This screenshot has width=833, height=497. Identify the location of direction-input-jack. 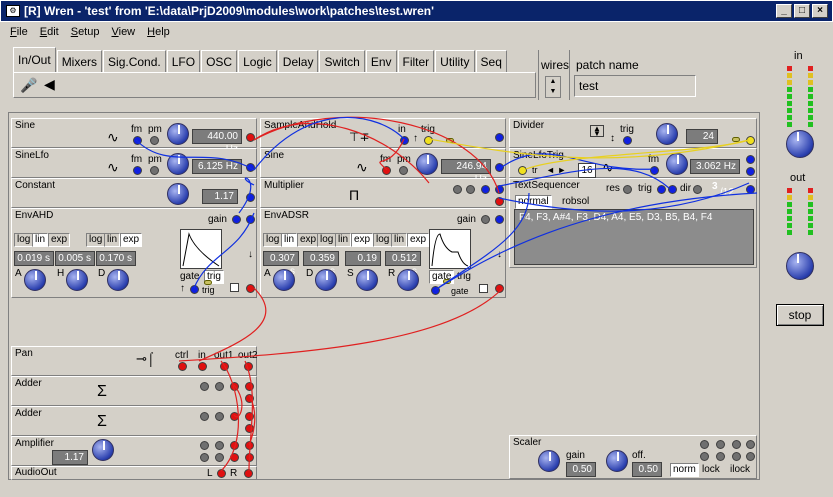
(697, 189).